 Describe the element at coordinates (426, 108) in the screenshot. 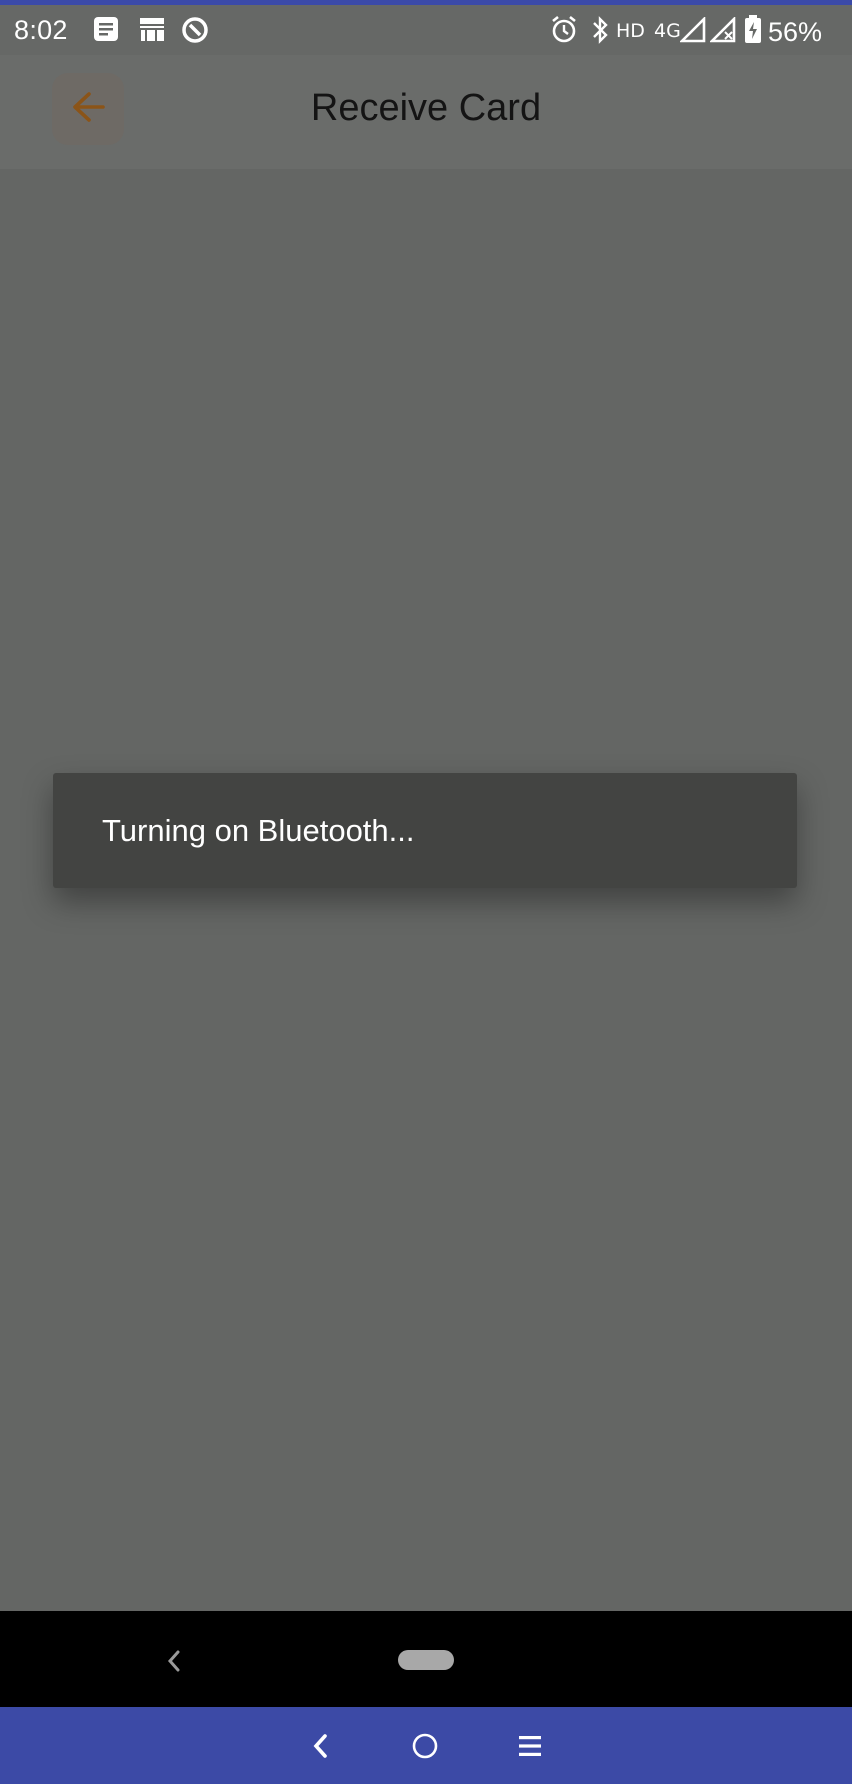

I see `page-title: Receive Card` at that location.